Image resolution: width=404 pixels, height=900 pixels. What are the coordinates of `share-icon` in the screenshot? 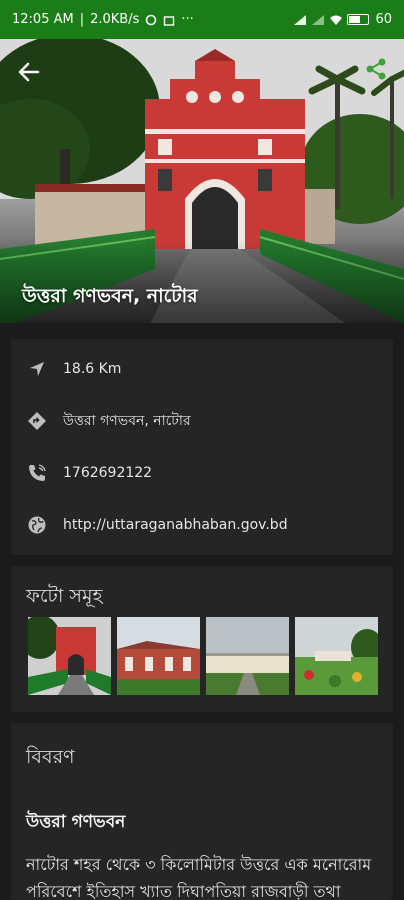 It's located at (376, 69).